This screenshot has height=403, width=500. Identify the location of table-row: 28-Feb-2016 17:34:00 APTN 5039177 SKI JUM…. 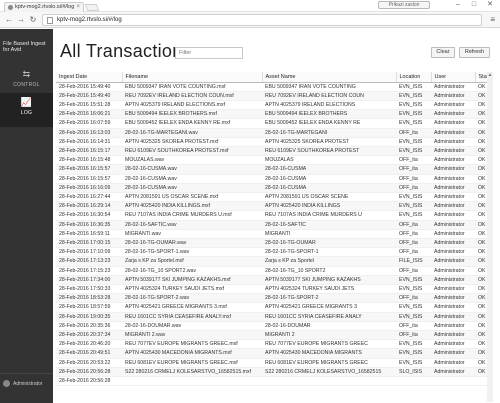
(274, 280).